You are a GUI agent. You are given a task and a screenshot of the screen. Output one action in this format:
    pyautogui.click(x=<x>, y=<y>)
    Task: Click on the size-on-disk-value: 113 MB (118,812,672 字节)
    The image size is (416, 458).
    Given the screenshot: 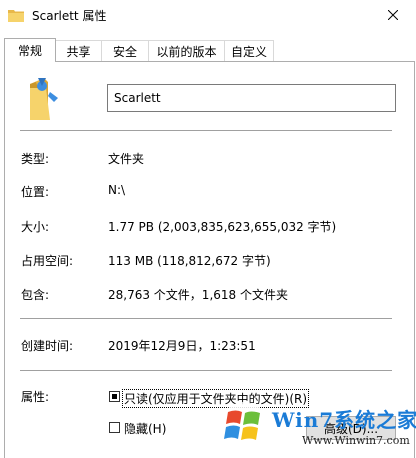 What is the action you would take?
    pyautogui.click(x=189, y=261)
    